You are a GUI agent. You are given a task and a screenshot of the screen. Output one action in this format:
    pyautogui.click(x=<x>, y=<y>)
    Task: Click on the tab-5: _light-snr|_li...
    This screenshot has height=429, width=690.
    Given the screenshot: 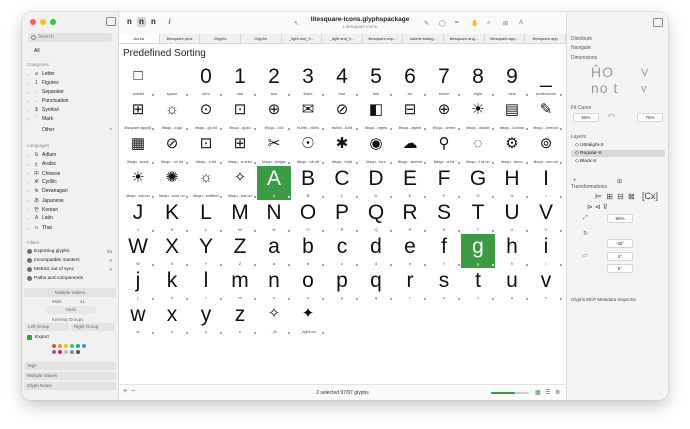 What is the action you would take?
    pyautogui.click(x=342, y=38)
    